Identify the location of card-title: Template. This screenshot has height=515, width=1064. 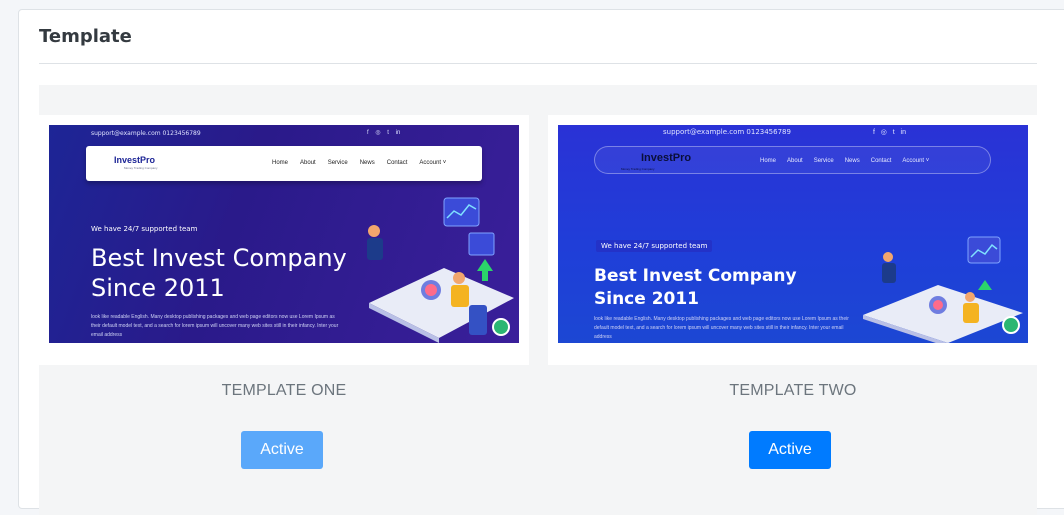
(85, 36).